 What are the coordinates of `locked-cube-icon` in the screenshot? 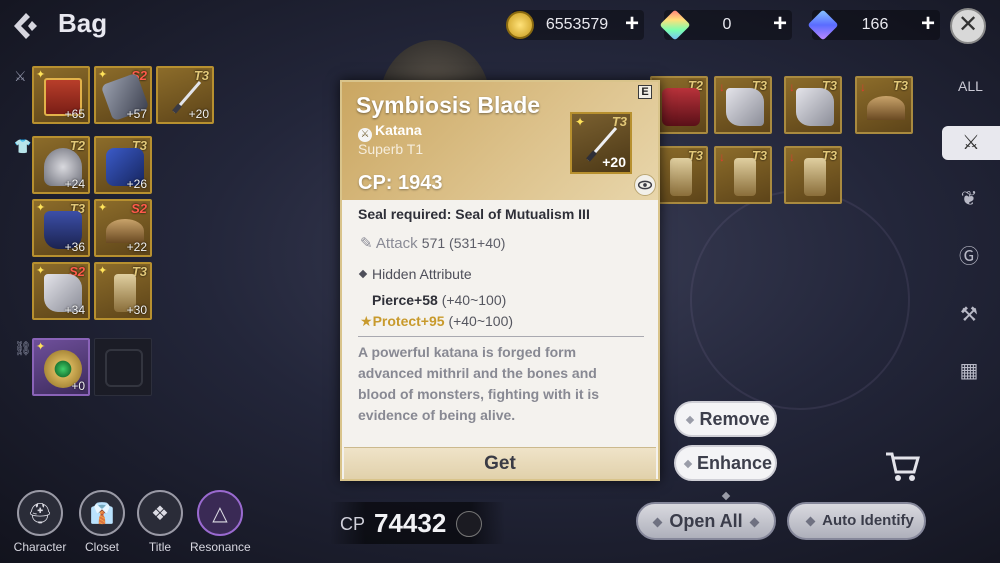 It's located at (124, 368).